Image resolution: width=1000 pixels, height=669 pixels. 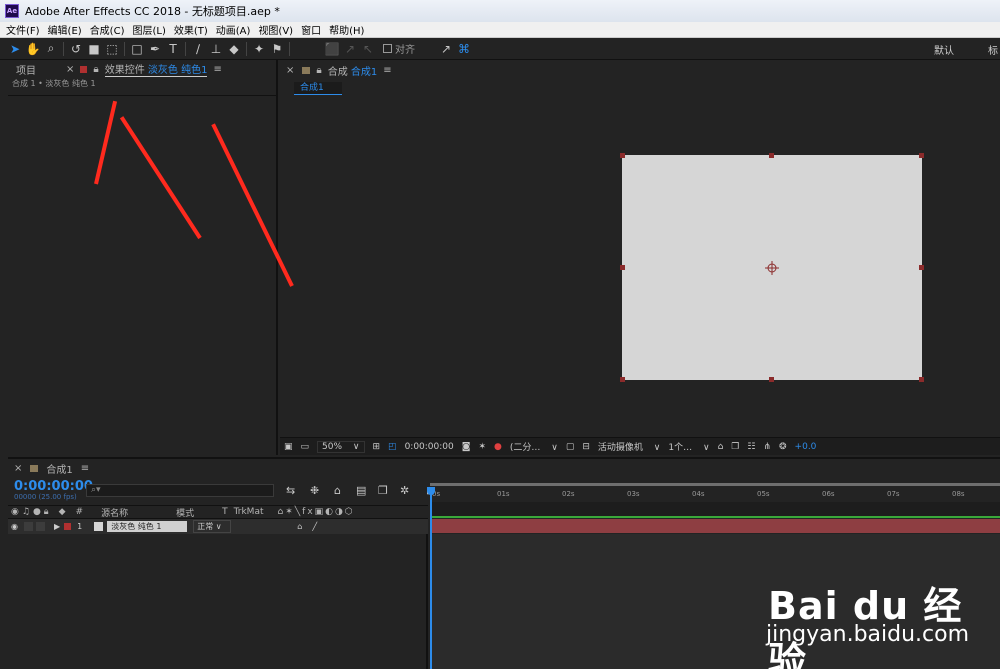 What do you see at coordinates (15, 512) in the screenshot?
I see `eye-icon: ◉` at bounding box center [15, 512].